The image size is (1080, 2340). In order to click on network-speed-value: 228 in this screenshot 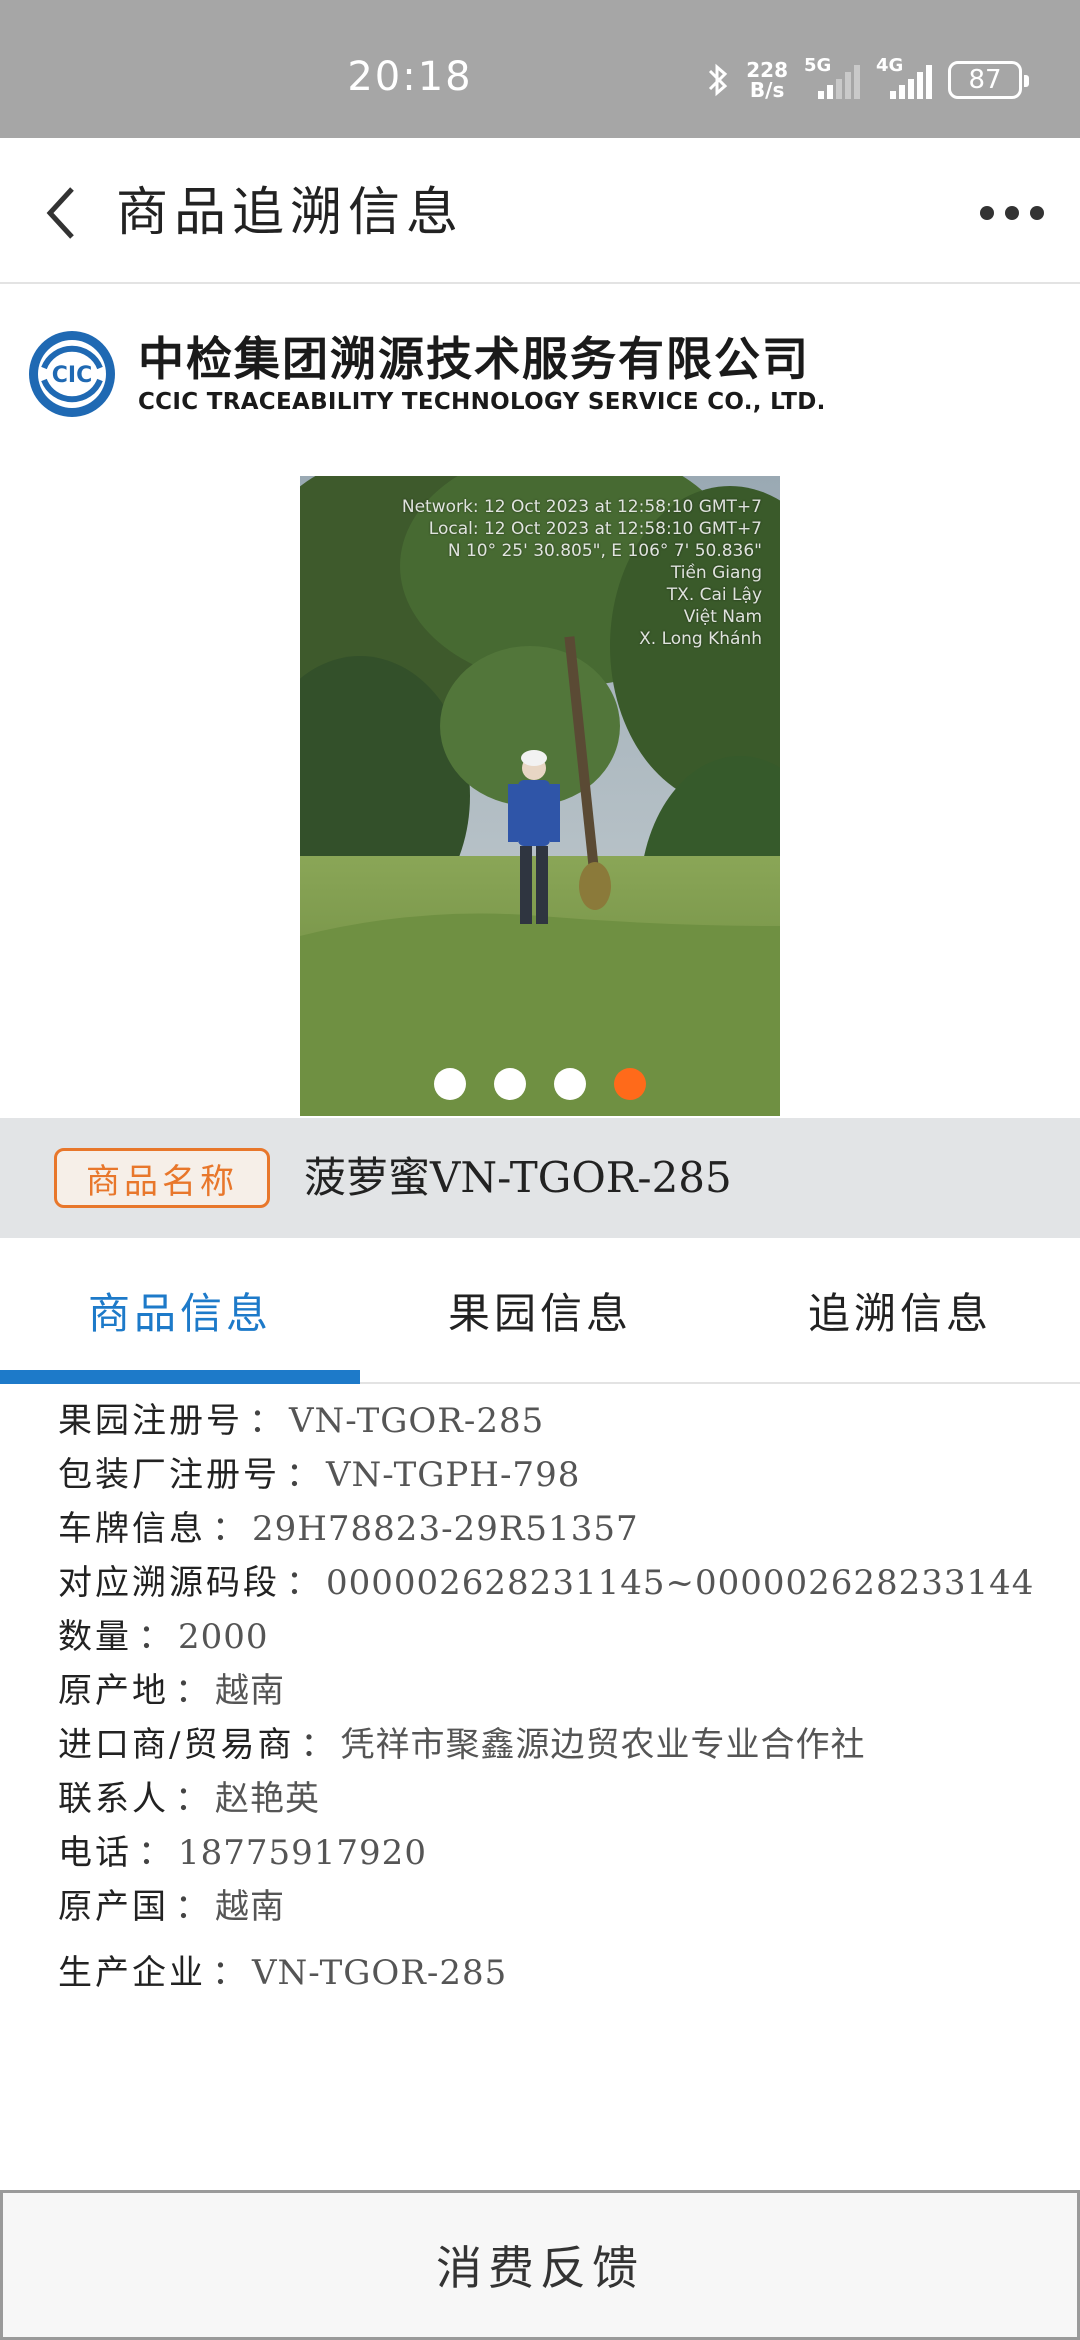, I will do `click(767, 70)`.